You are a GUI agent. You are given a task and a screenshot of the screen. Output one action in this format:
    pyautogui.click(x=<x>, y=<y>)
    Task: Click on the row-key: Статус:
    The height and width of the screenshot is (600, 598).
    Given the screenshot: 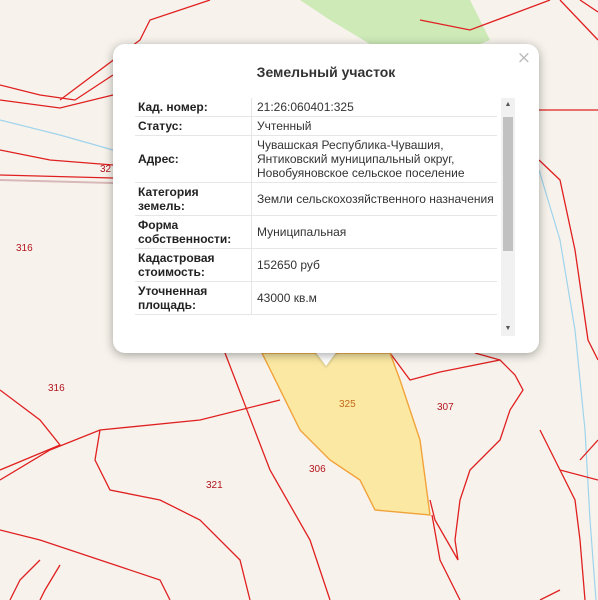 What is the action you would take?
    pyautogui.click(x=193, y=126)
    